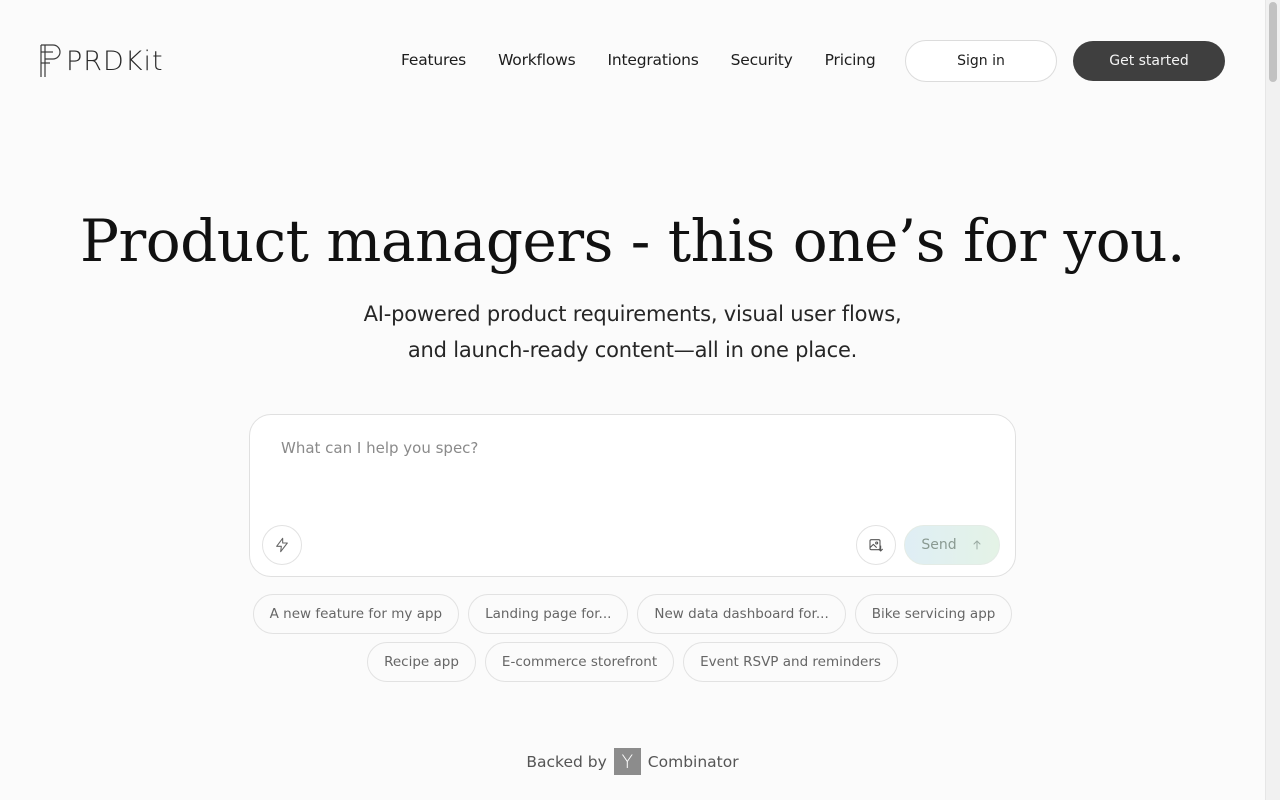  Describe the element at coordinates (433, 60) in the screenshot. I see `nav-item-features: Features` at that location.